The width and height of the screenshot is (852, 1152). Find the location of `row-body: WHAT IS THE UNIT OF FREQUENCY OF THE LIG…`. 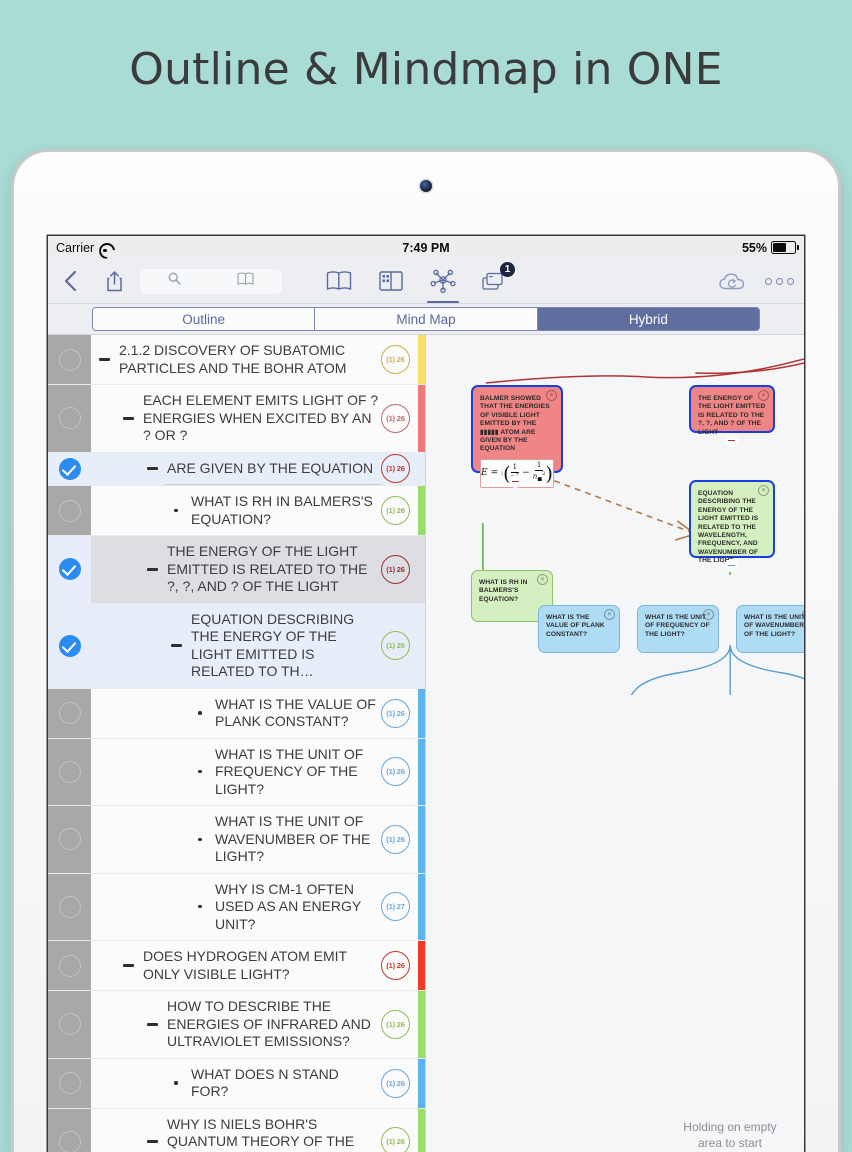

row-body: WHAT IS THE UNIT OF FREQUENCY OF THE LIG… is located at coordinates (254, 772).